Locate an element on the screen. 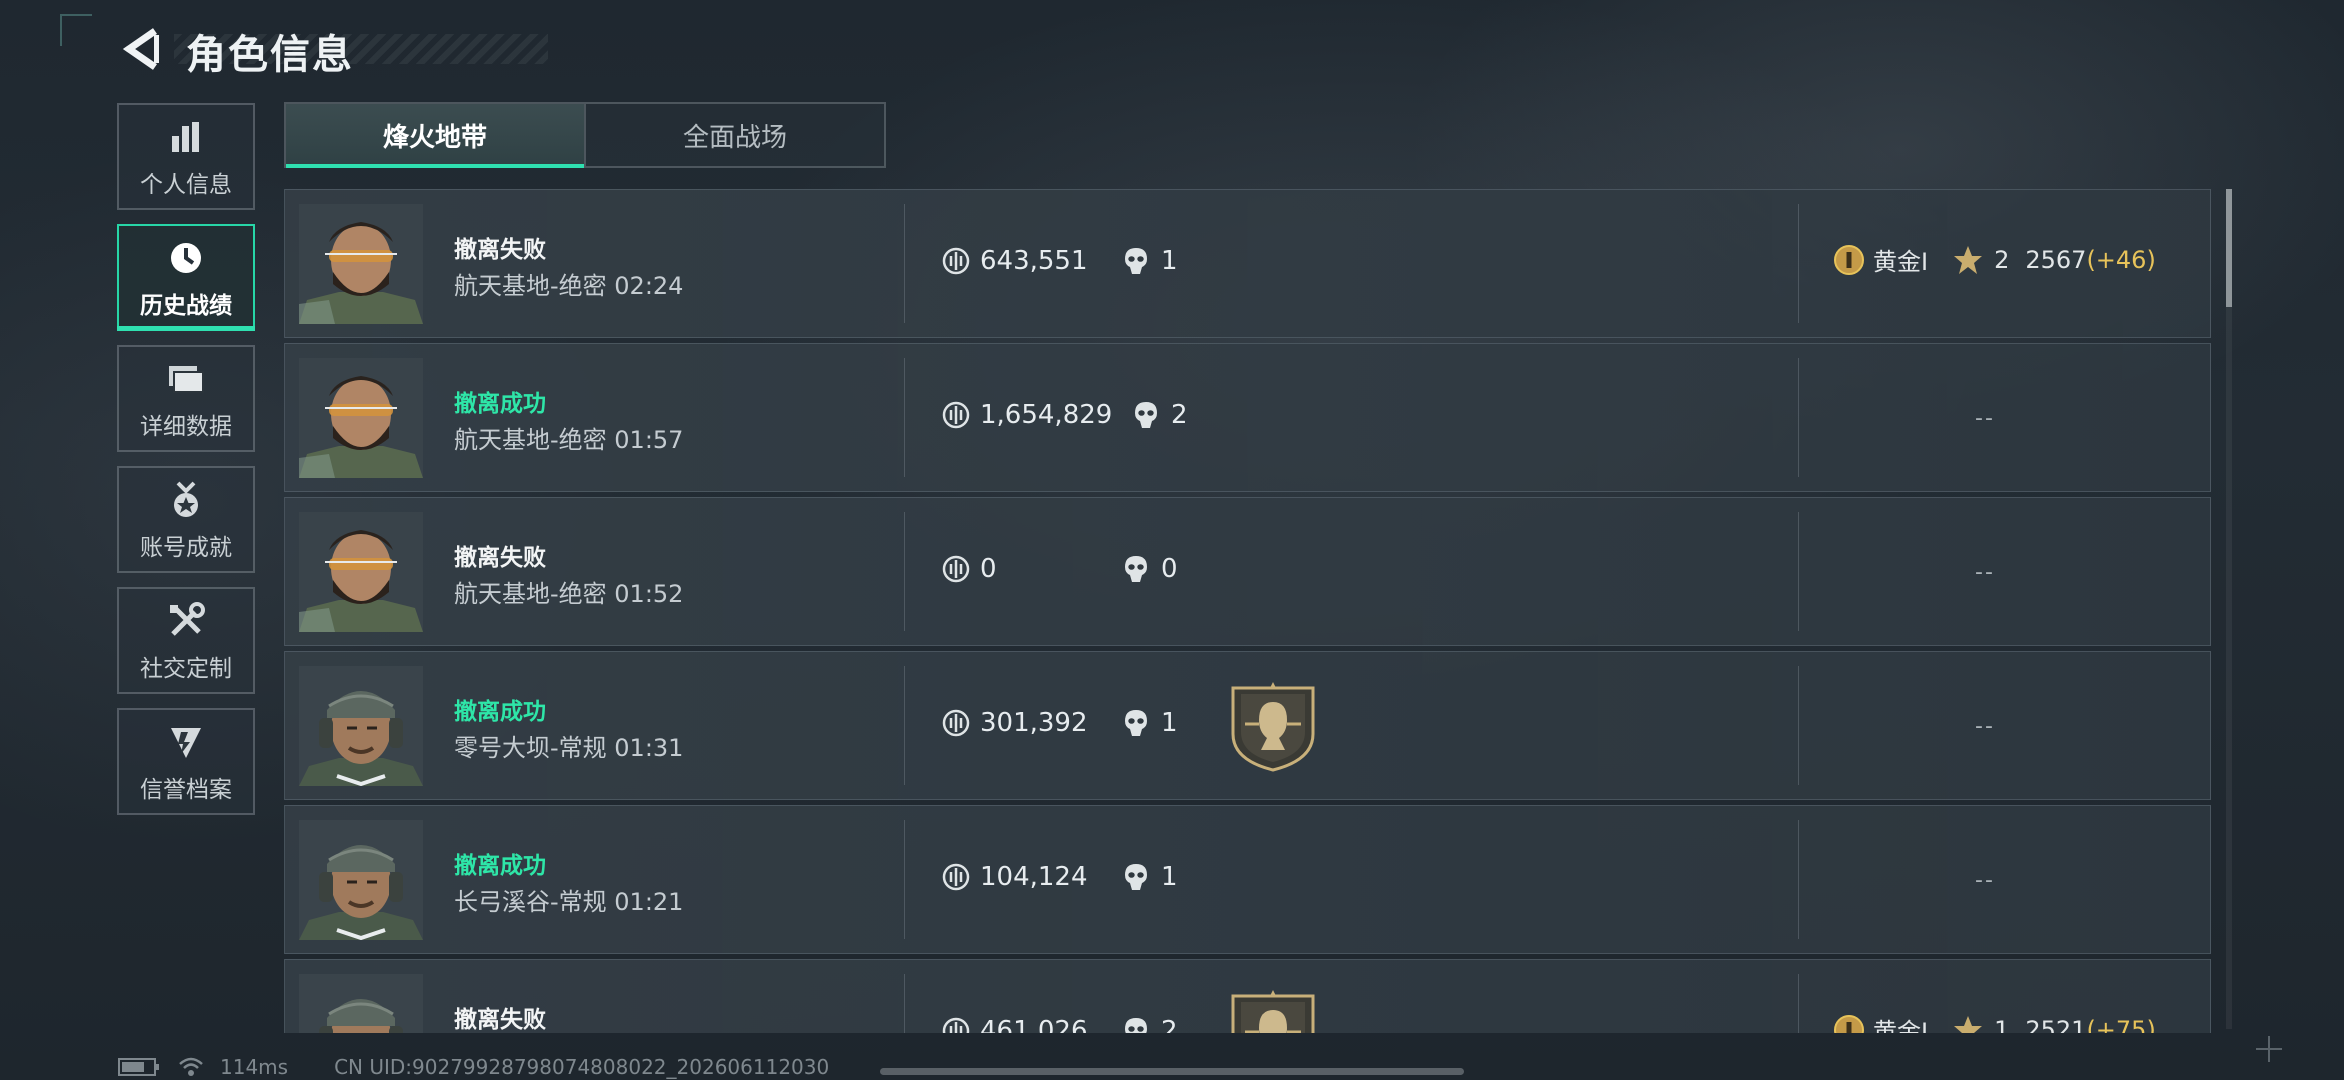 This screenshot has height=1080, width=2344. kill-count: 0 is located at coordinates (1150, 569).